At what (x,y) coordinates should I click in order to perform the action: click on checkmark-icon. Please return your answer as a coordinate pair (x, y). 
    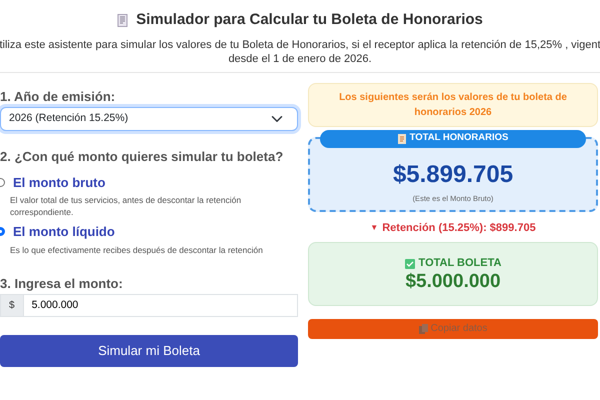
    Looking at the image, I should click on (409, 263).